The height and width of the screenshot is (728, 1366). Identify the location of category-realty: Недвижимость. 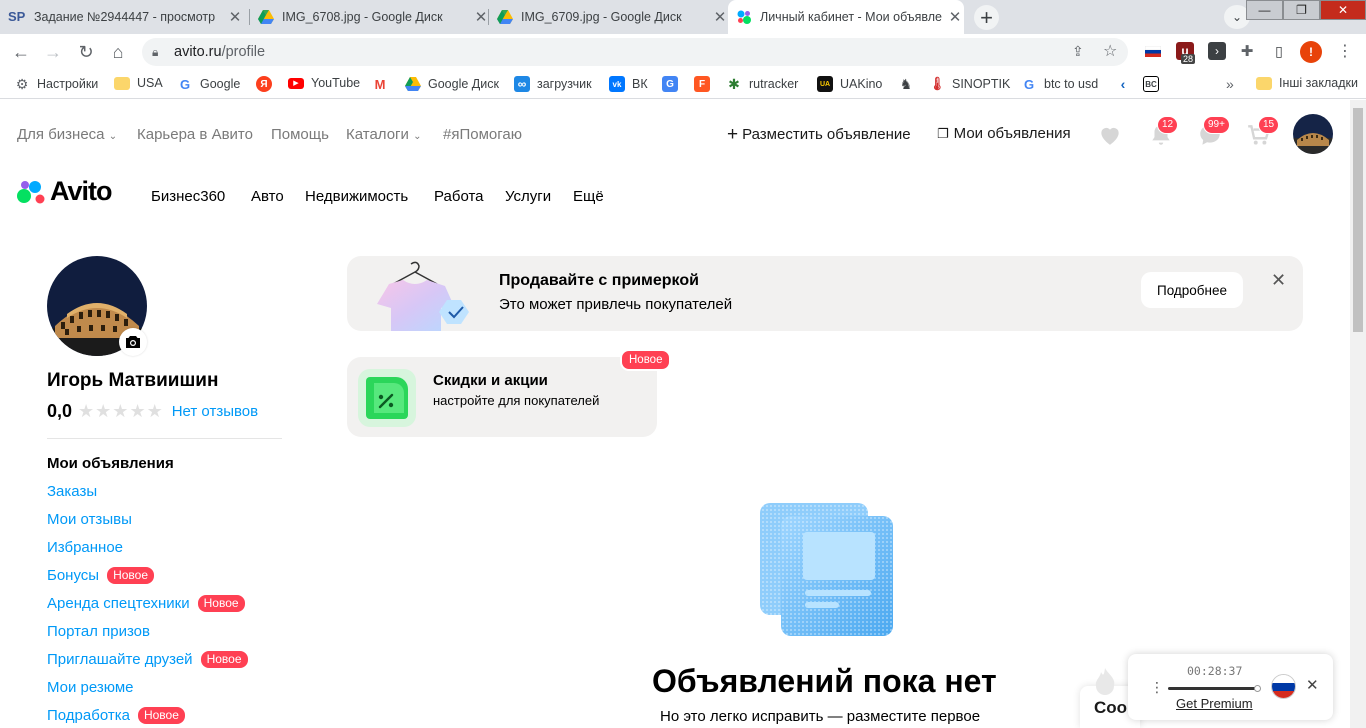
(356, 196).